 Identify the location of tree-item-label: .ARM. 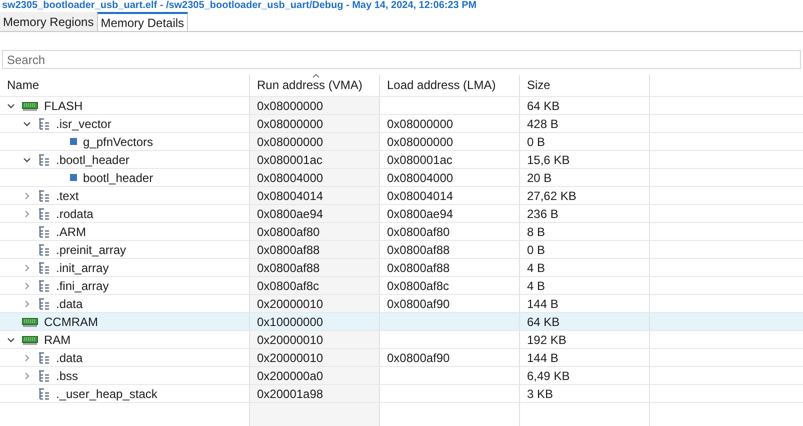
(71, 231).